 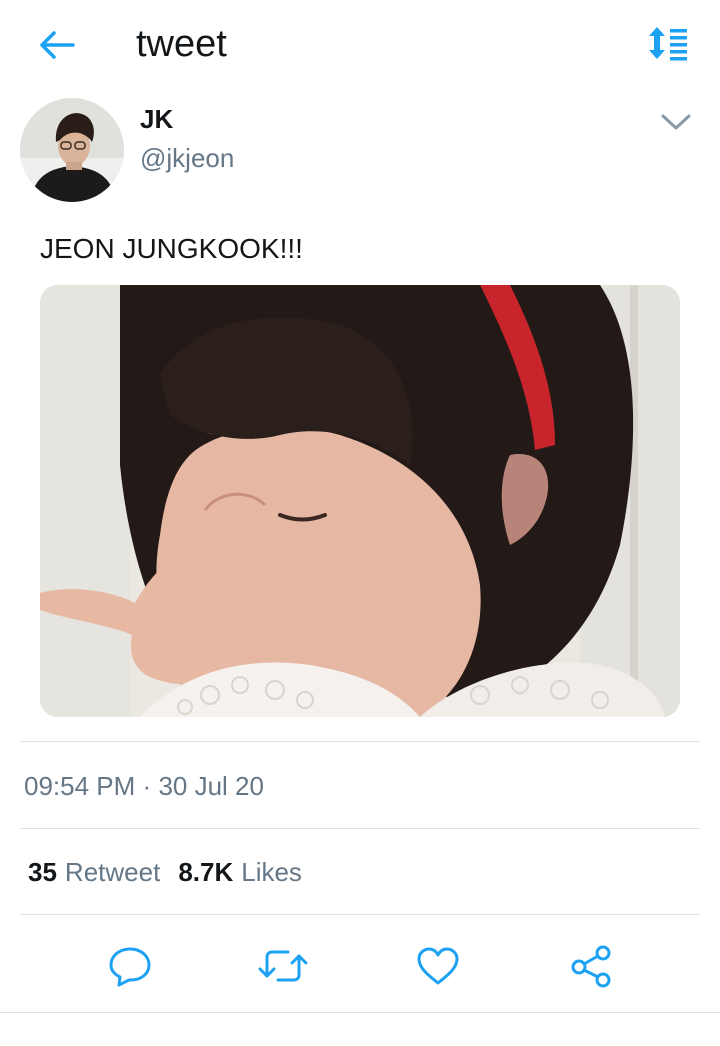 I want to click on tweet-date: 30 Jul 20, so click(x=211, y=786).